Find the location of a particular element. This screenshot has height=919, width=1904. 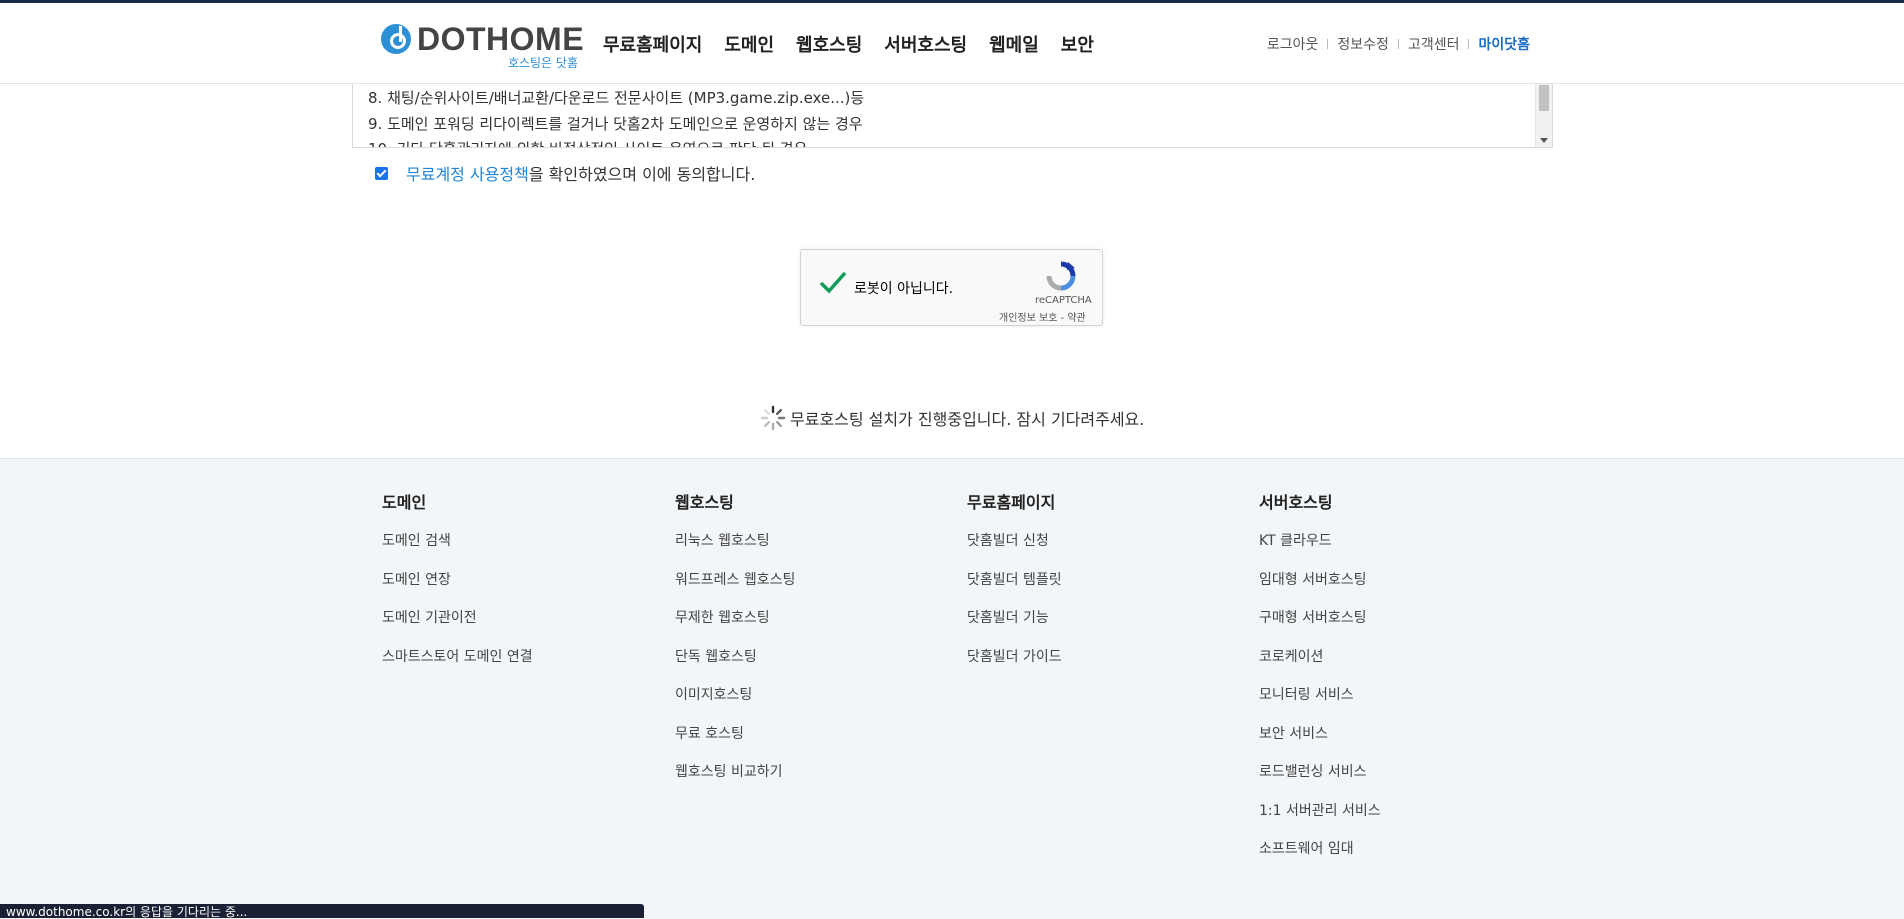

footer-link: 닷홈빌더 템플릿 is located at coordinates (1014, 589).